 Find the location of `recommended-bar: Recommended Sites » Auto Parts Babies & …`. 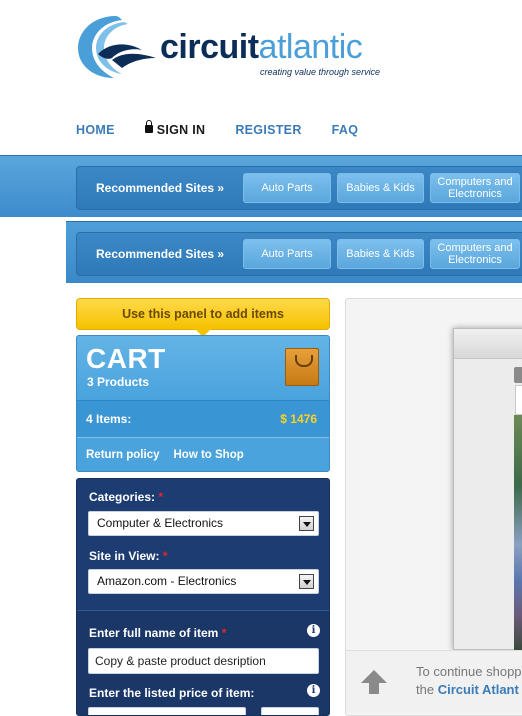

recommended-bar: Recommended Sites » Auto Parts Babies & … is located at coordinates (261, 186).